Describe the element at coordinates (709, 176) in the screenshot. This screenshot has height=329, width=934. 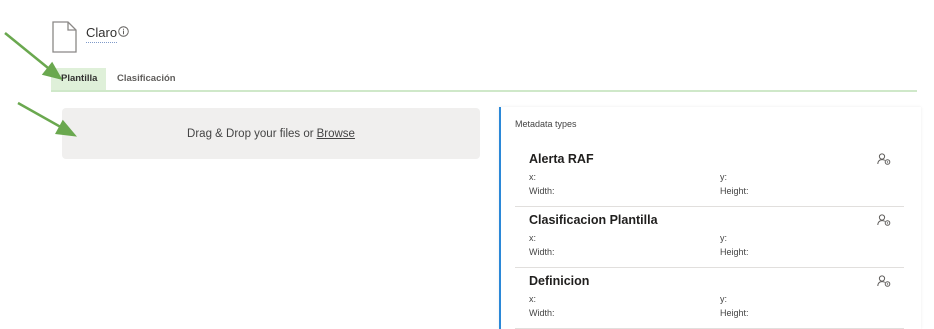
I see `metadata-item: Alerta RAF x: Width: y: Height:` at that location.